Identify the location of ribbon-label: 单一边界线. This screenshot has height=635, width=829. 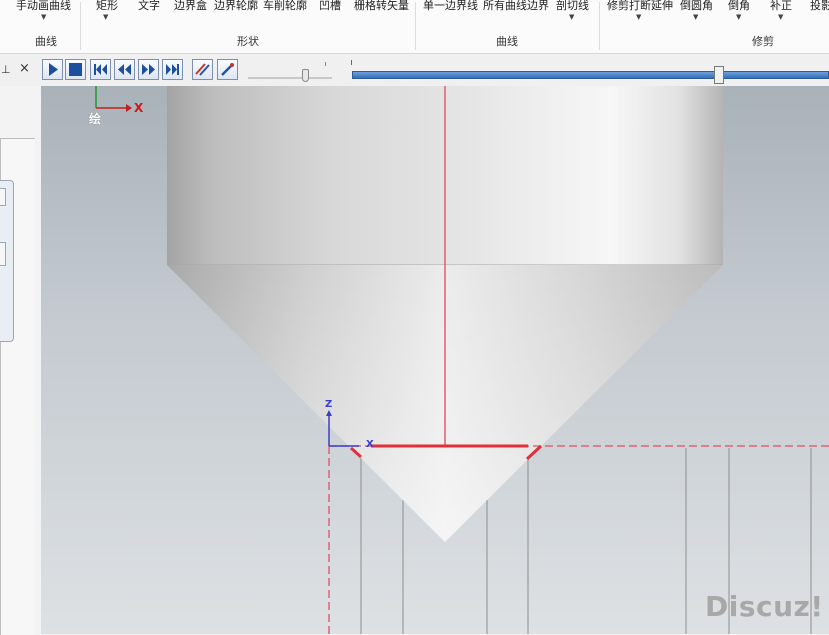
(450, 6).